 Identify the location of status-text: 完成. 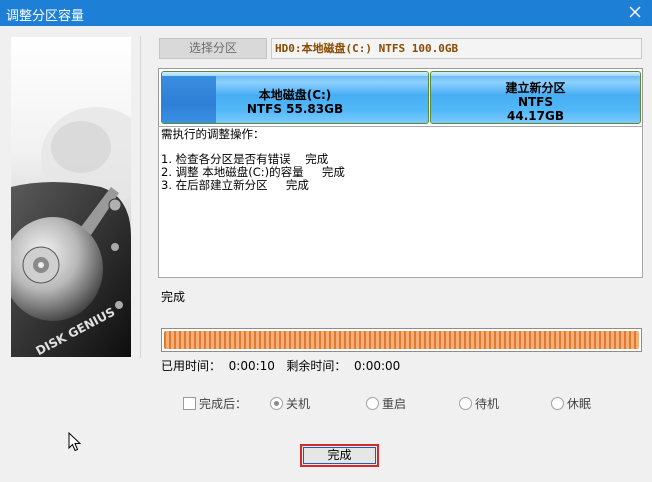
(173, 297).